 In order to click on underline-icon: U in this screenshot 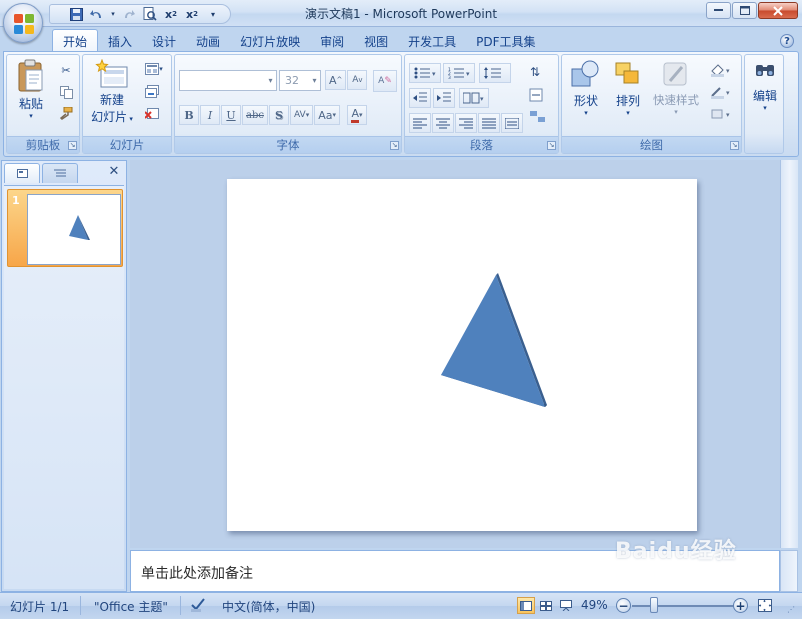, I will do `click(231, 115)`.